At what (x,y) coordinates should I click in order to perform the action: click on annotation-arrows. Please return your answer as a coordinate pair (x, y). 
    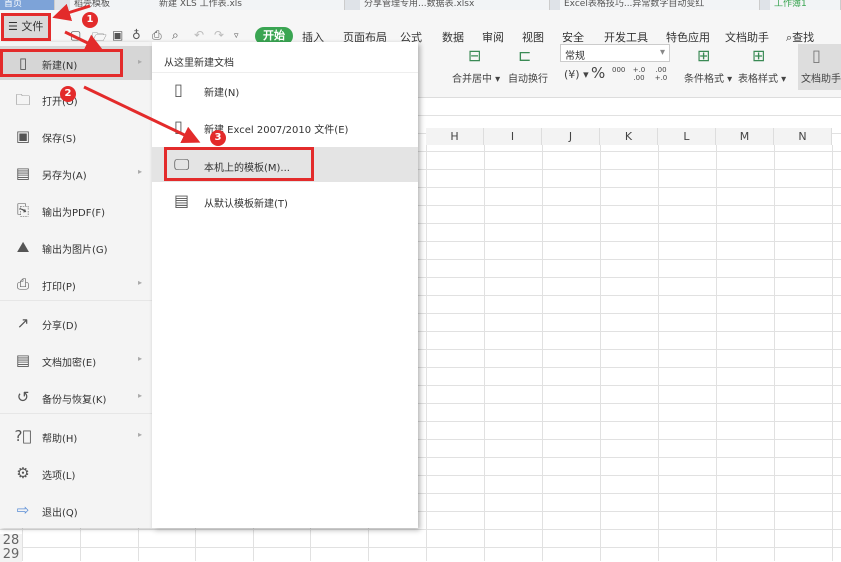
    Looking at the image, I should click on (126, 73).